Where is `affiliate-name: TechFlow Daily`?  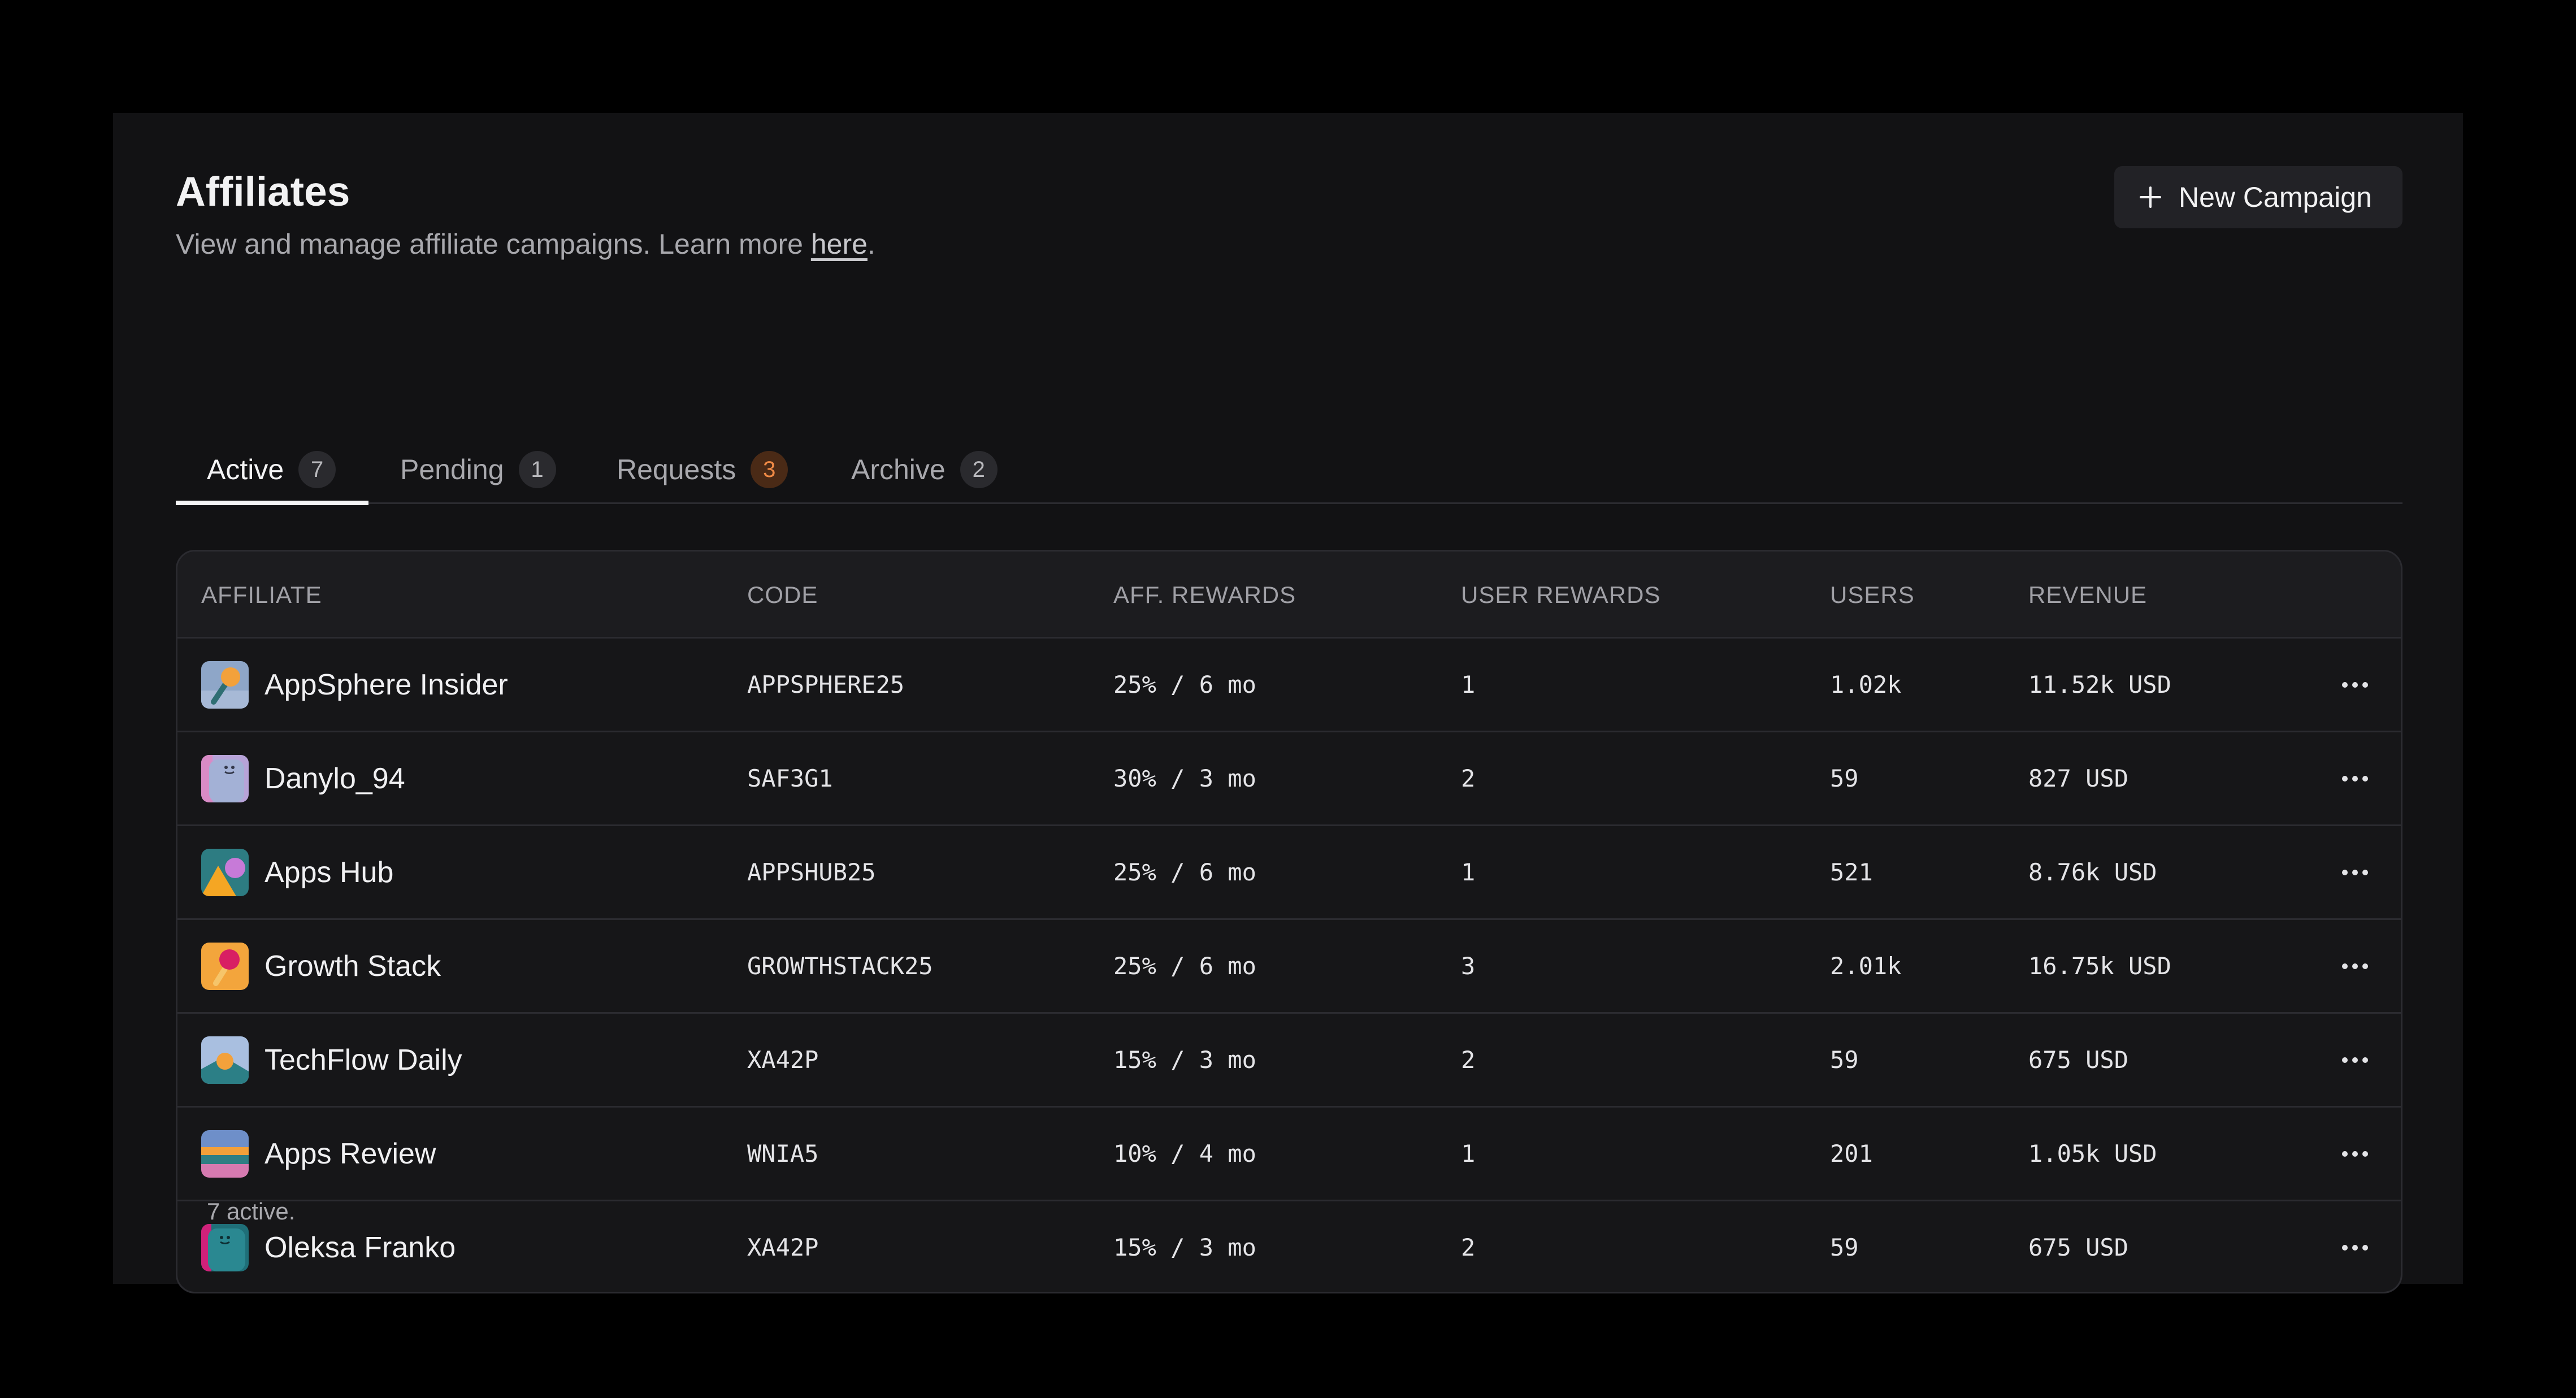 affiliate-name: TechFlow Daily is located at coordinates (363, 1059).